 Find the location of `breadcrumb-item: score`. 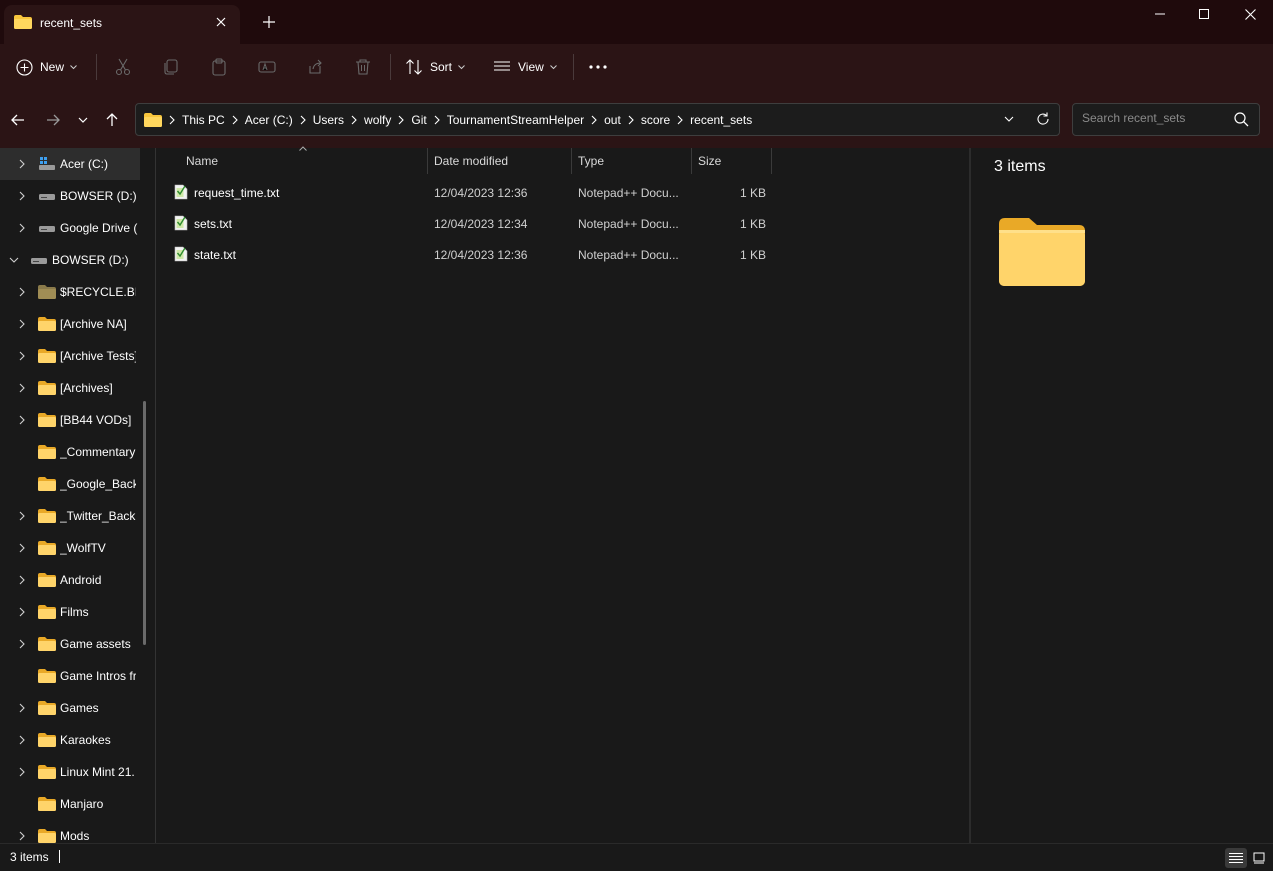

breadcrumb-item: score is located at coordinates (655, 120).